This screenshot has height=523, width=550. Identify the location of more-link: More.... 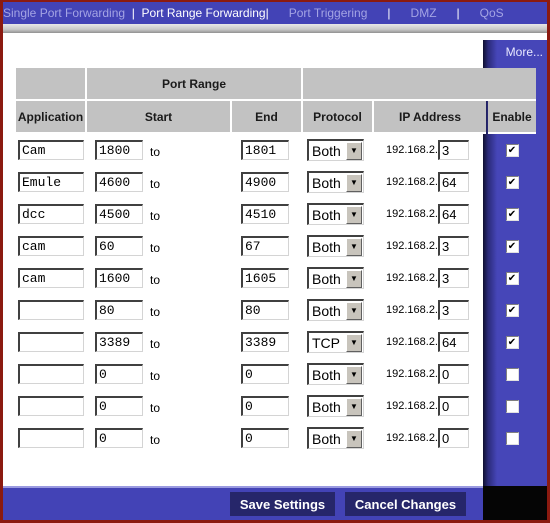
(524, 52).